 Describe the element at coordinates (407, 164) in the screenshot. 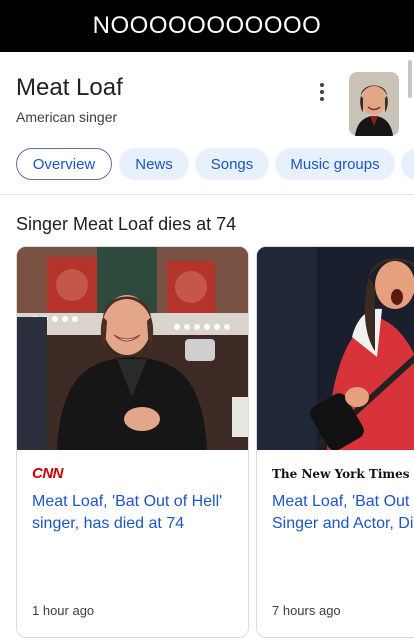

I see `chip-next-partial` at that location.